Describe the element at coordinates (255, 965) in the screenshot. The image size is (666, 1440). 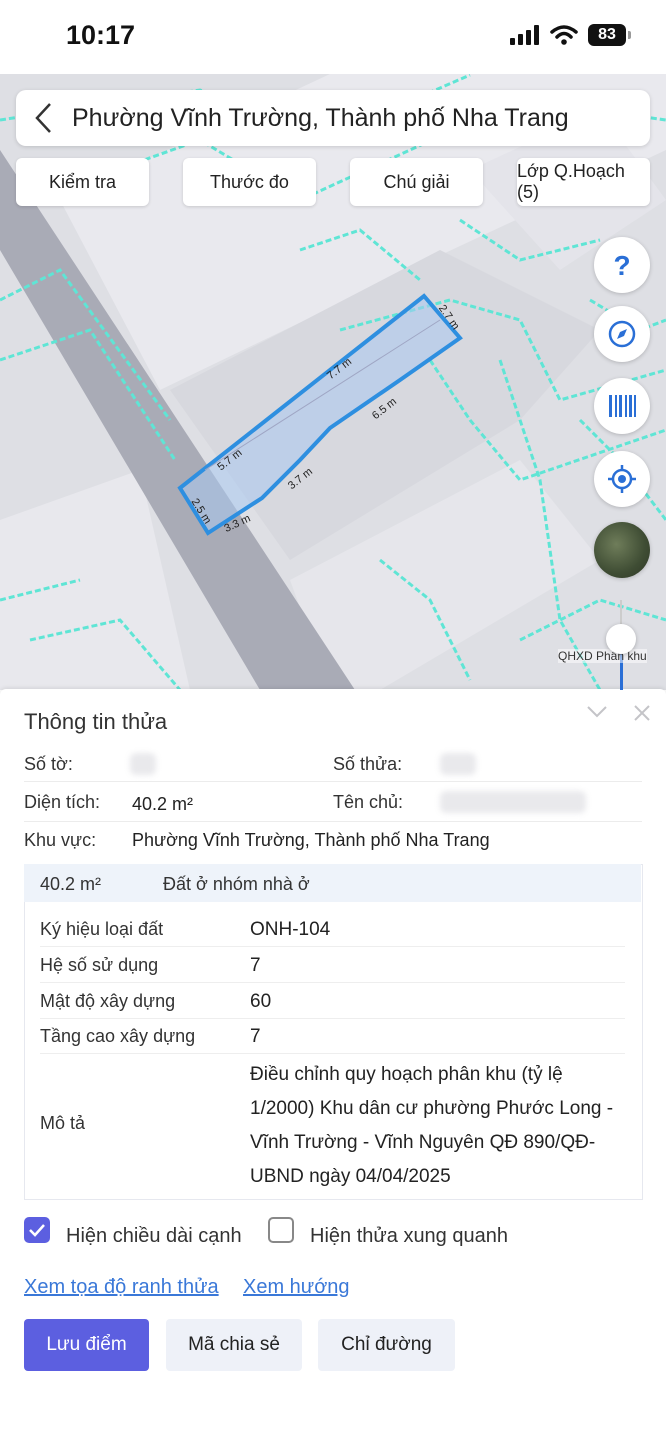
I see `usage-ratio-value: 7` at that location.